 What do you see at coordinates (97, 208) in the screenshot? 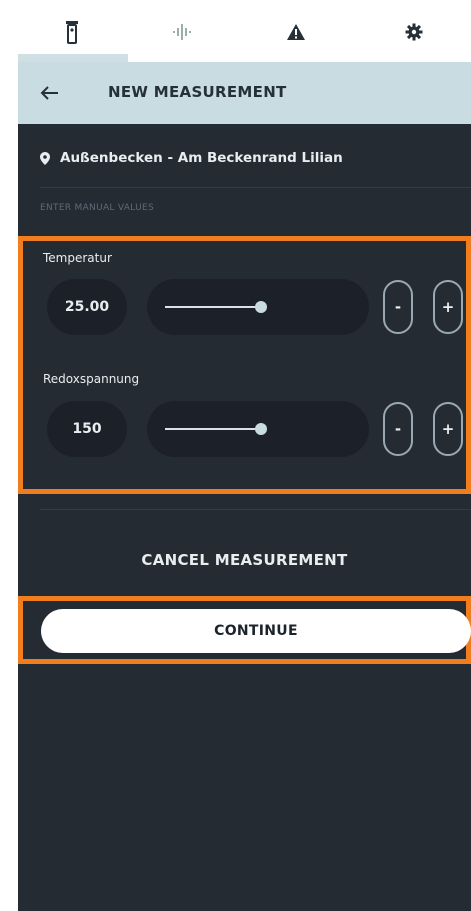
I see `manual-values-hint: ENTER MANUAL VALUES` at bounding box center [97, 208].